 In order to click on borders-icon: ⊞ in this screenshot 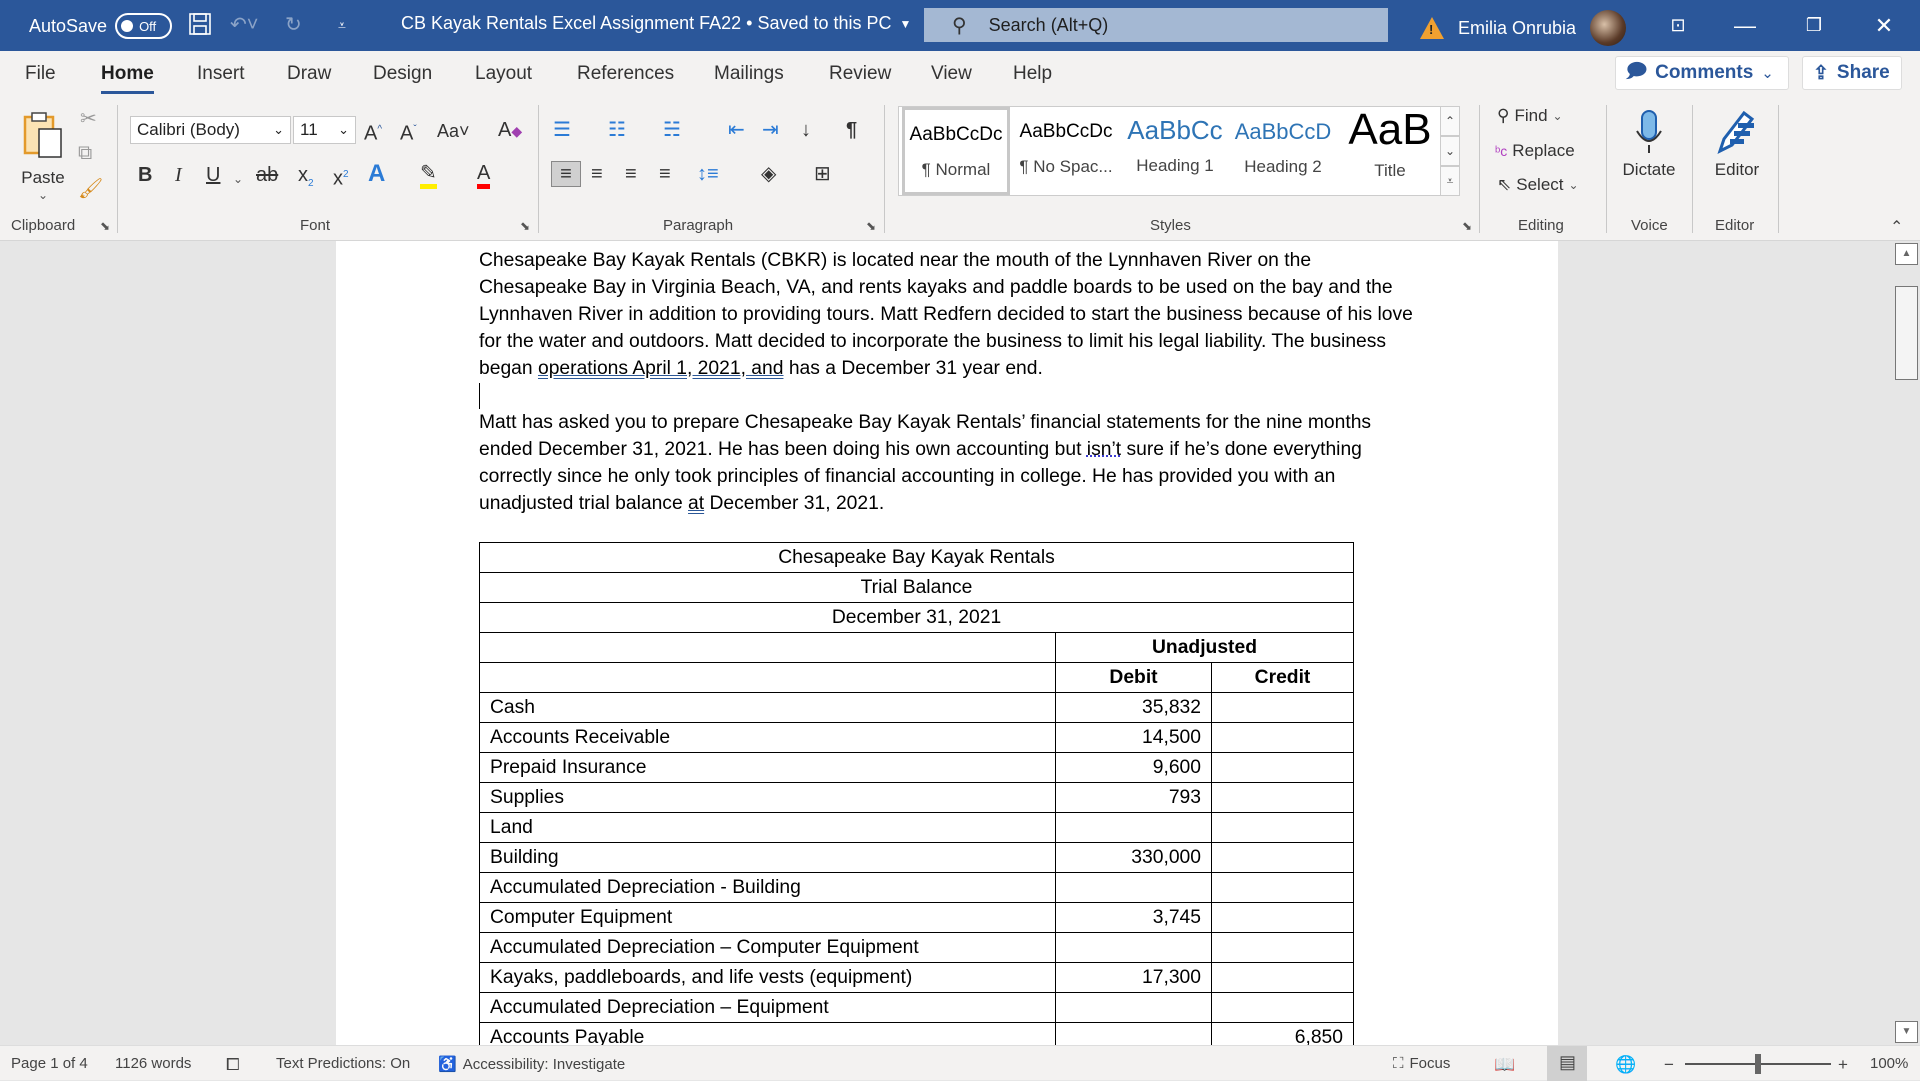, I will do `click(822, 174)`.